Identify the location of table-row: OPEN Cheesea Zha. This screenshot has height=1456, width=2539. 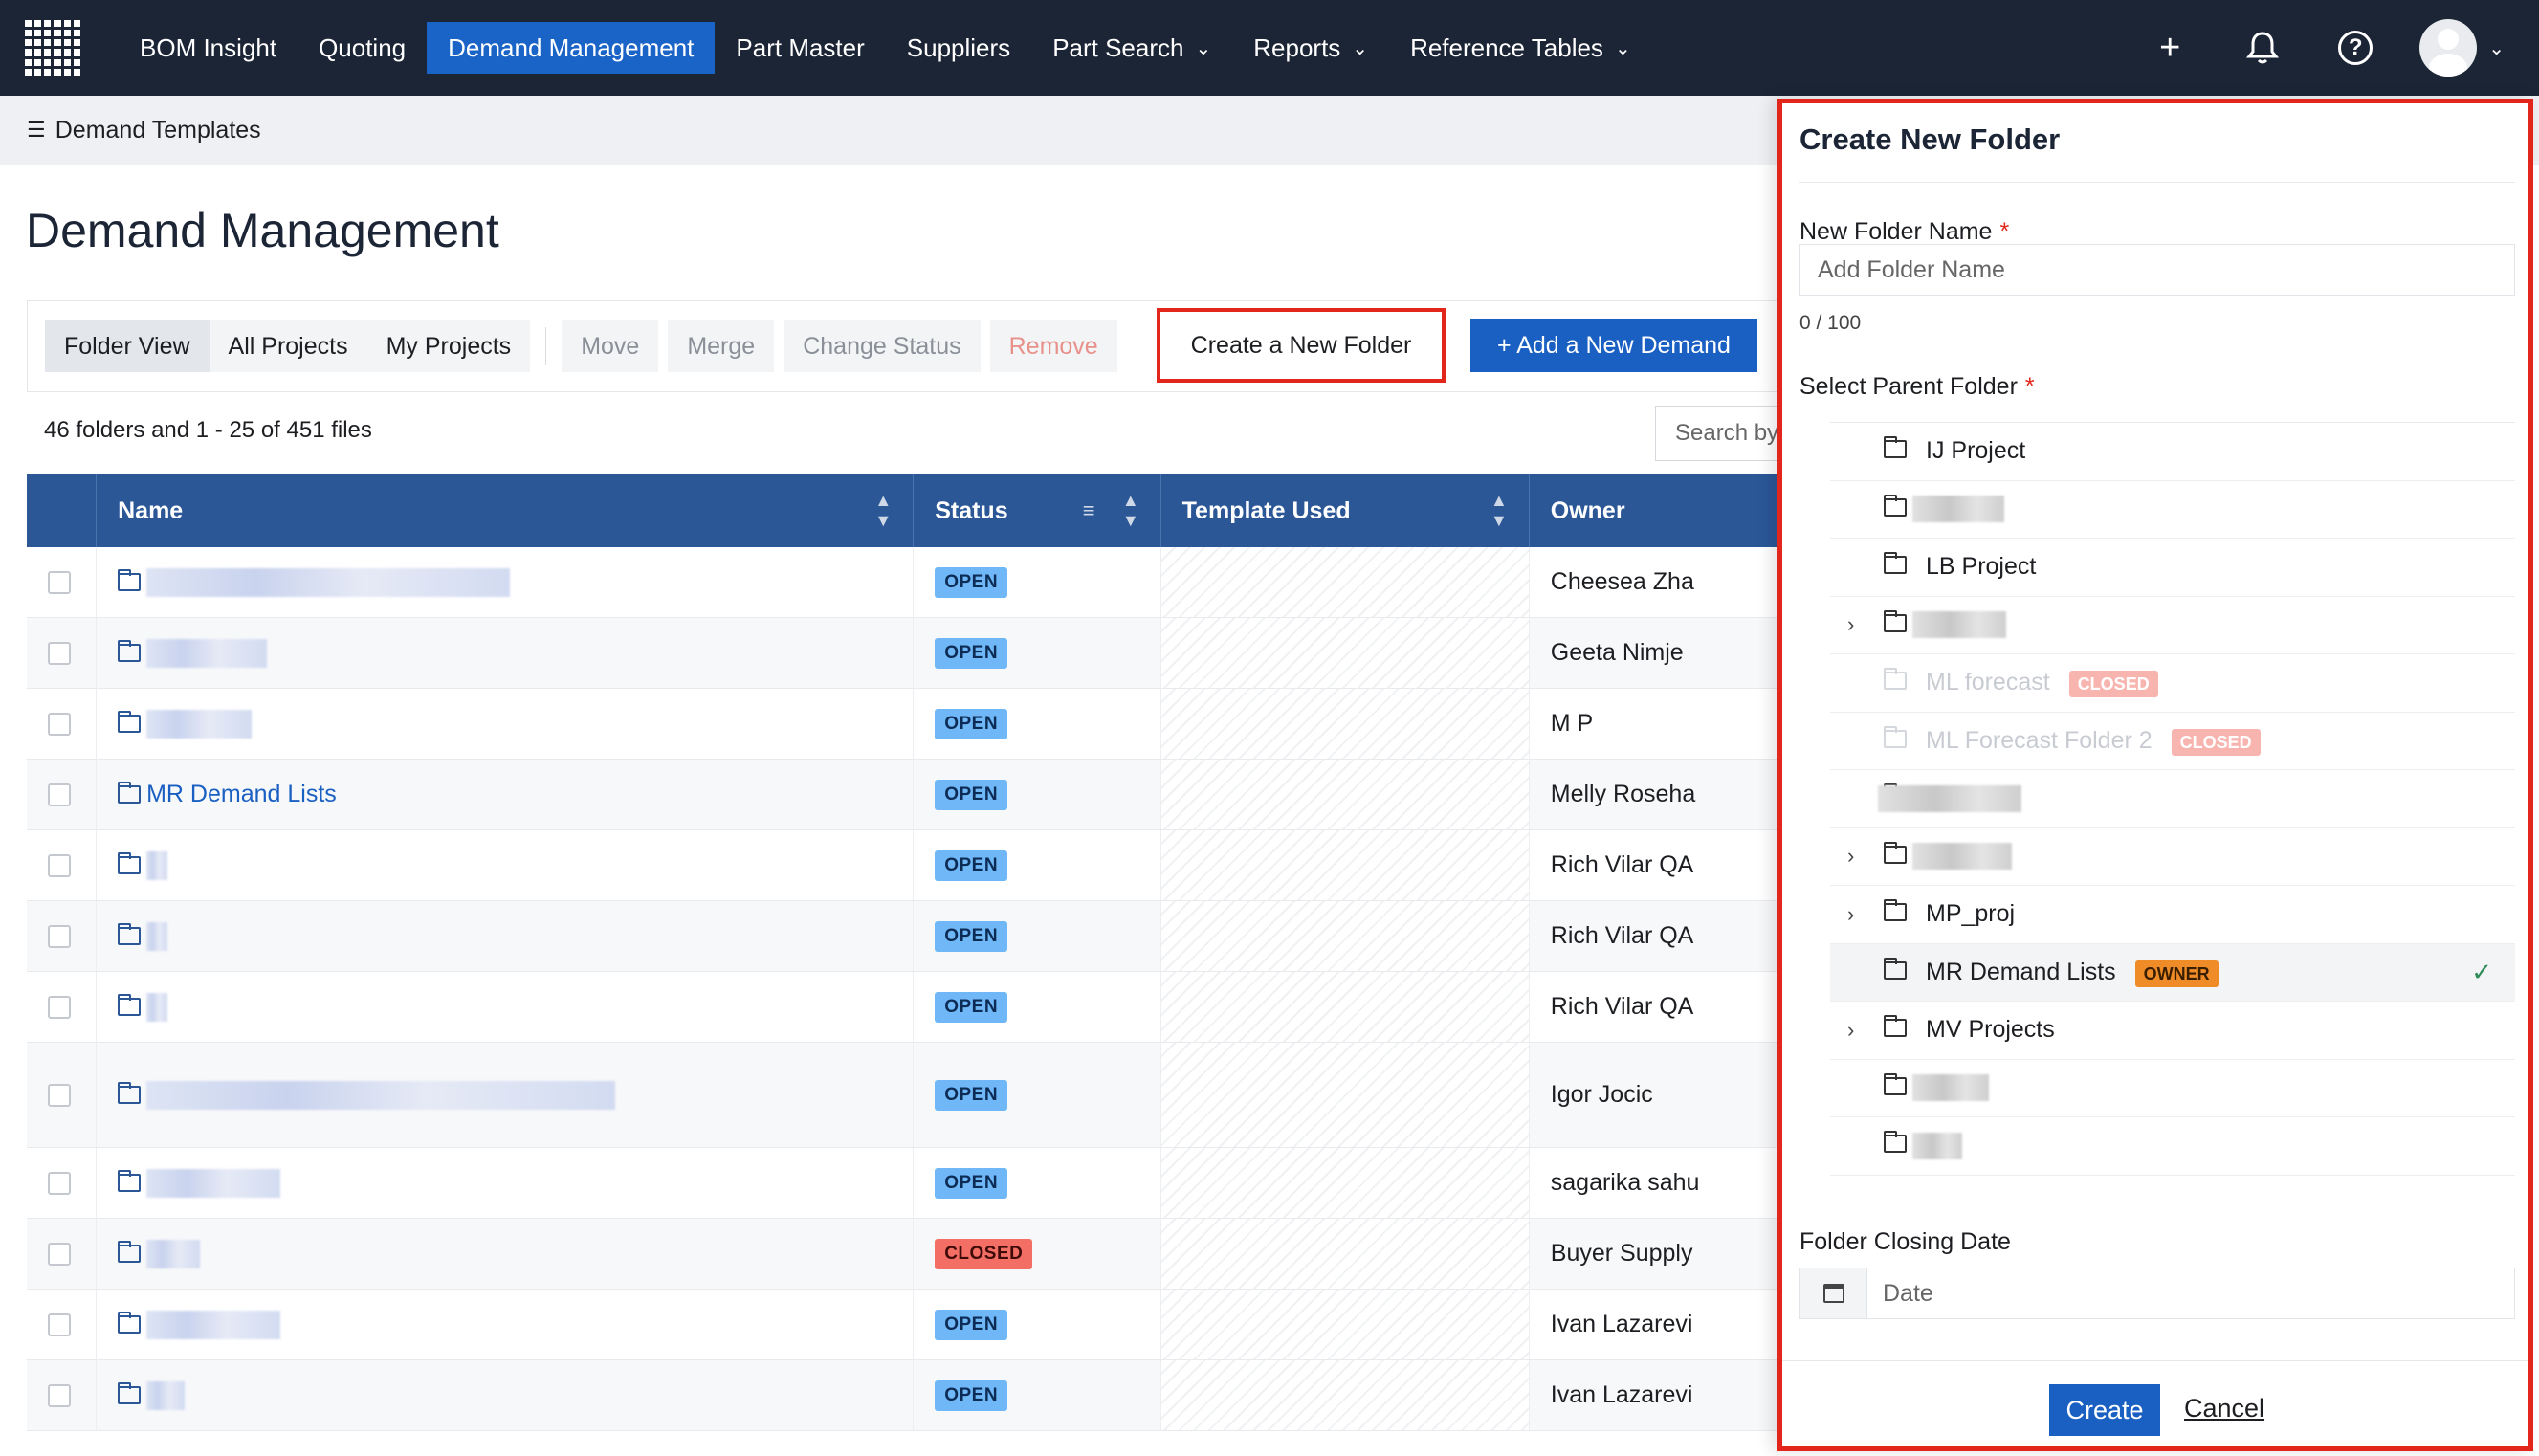
(912, 582).